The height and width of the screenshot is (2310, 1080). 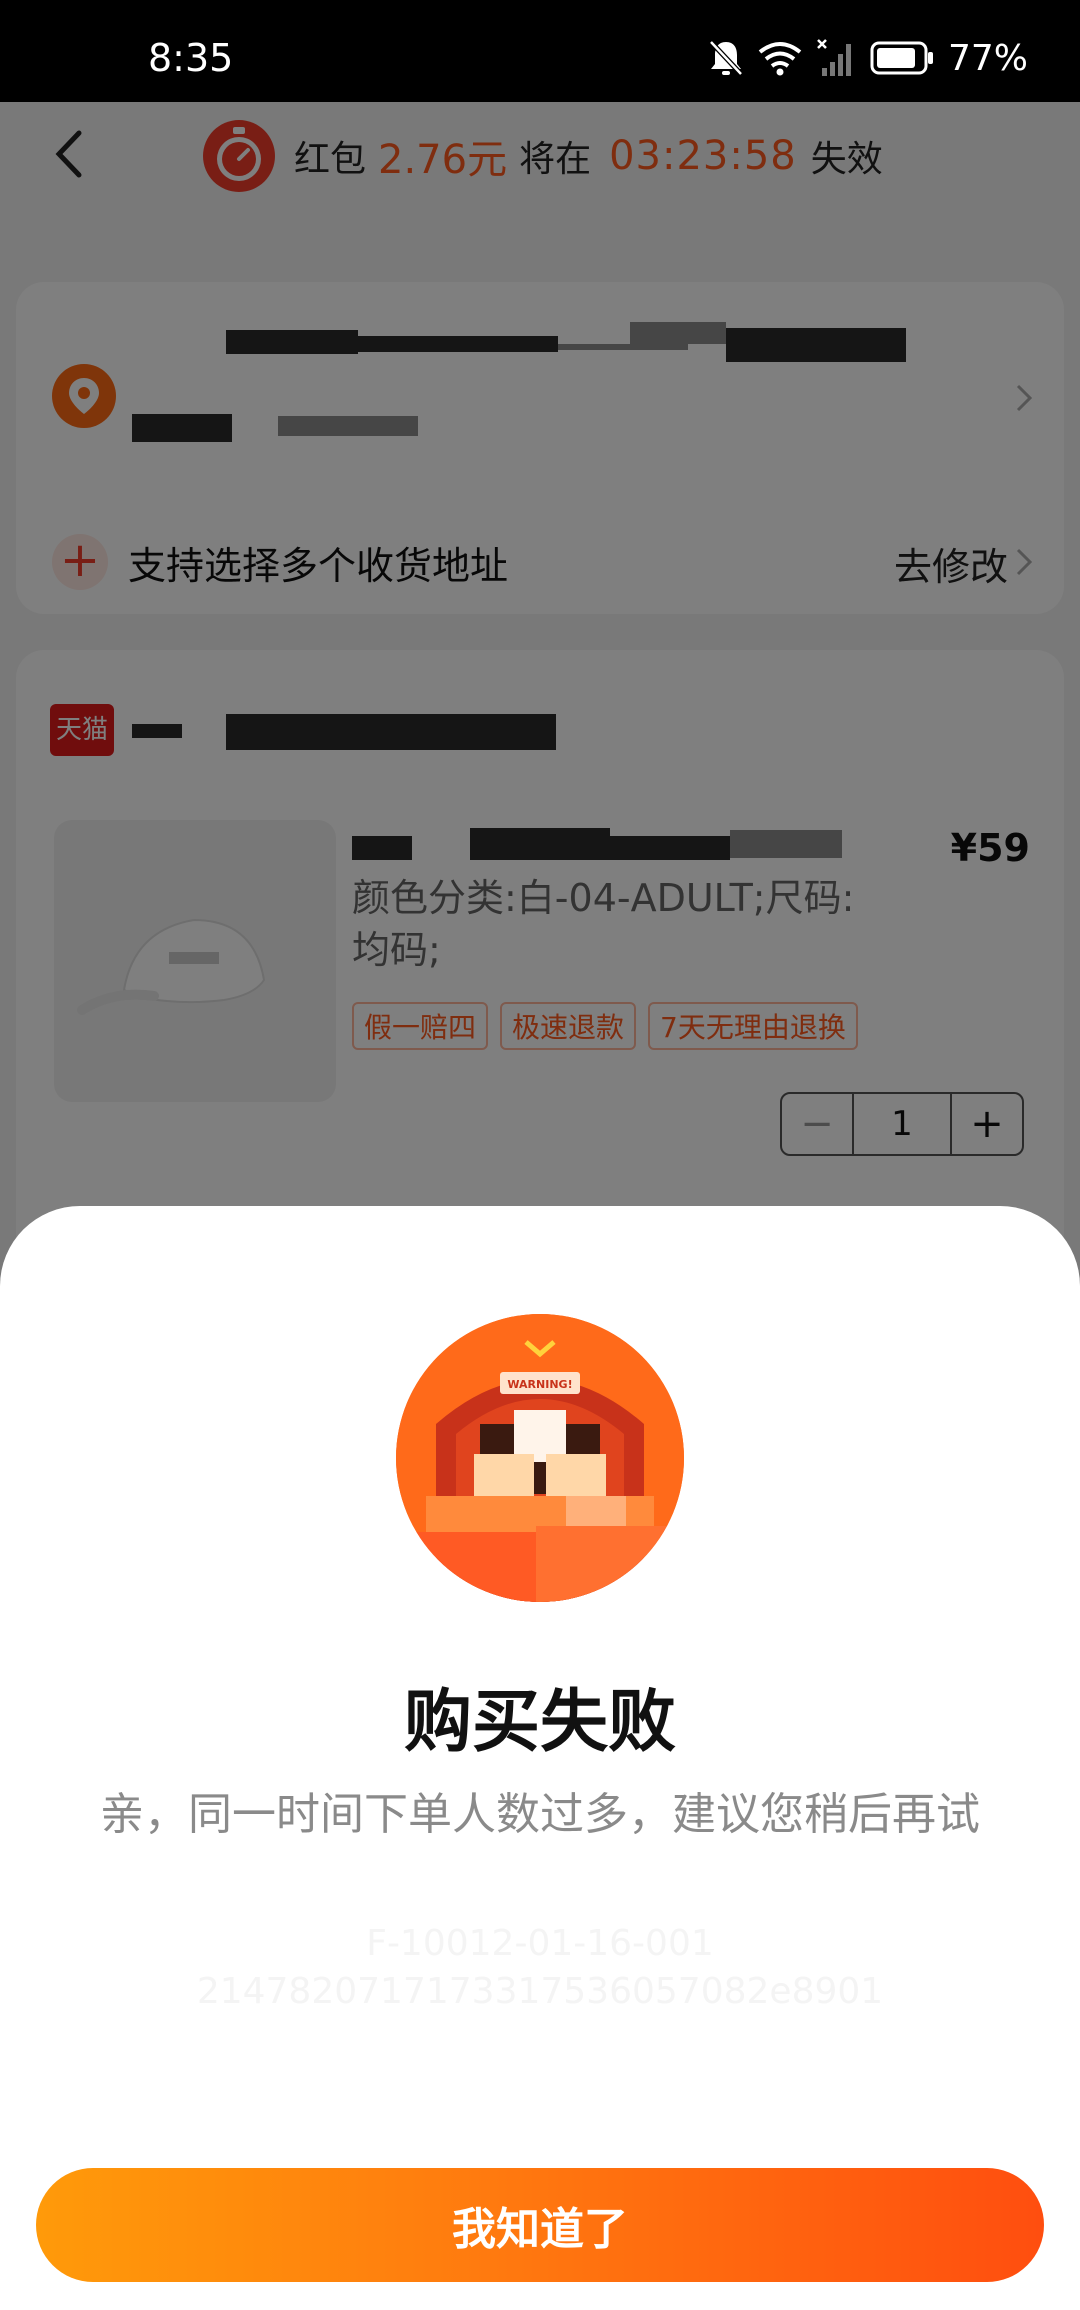 What do you see at coordinates (726, 58) in the screenshot?
I see `bell-muted-icon` at bounding box center [726, 58].